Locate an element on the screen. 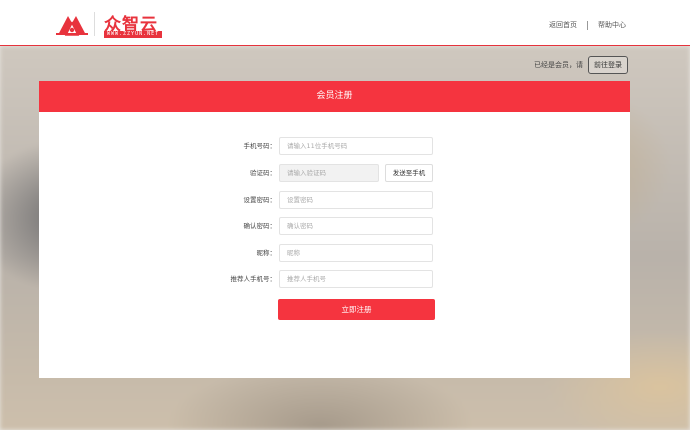 The height and width of the screenshot is (430, 690). confirm-password-label: 确认密码： is located at coordinates (260, 226).